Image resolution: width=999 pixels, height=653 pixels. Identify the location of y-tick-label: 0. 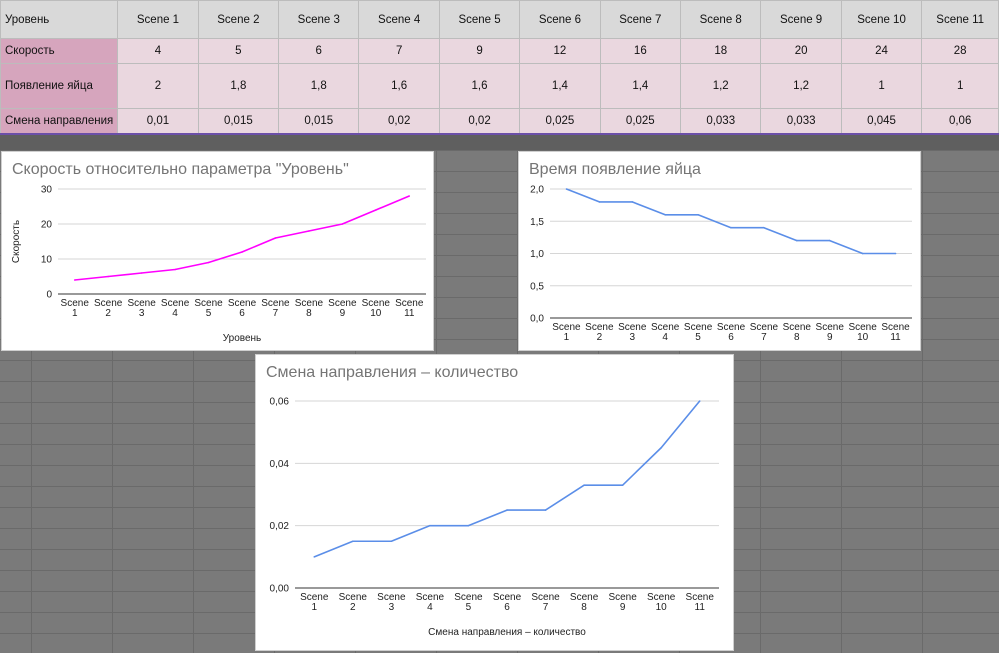
(49, 295).